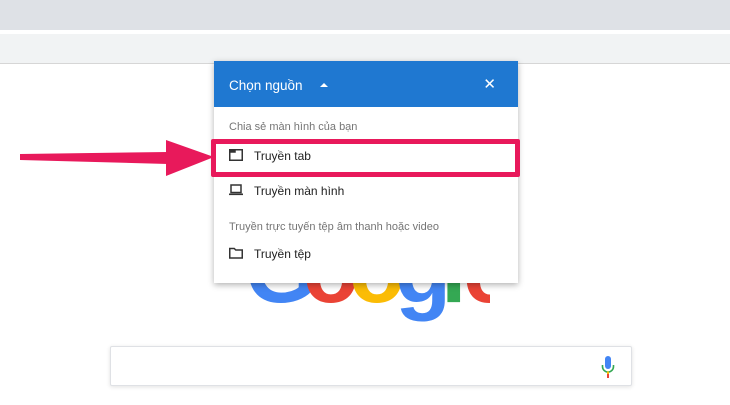 The height and width of the screenshot is (405, 730). I want to click on arrow-annotation, so click(117, 158).